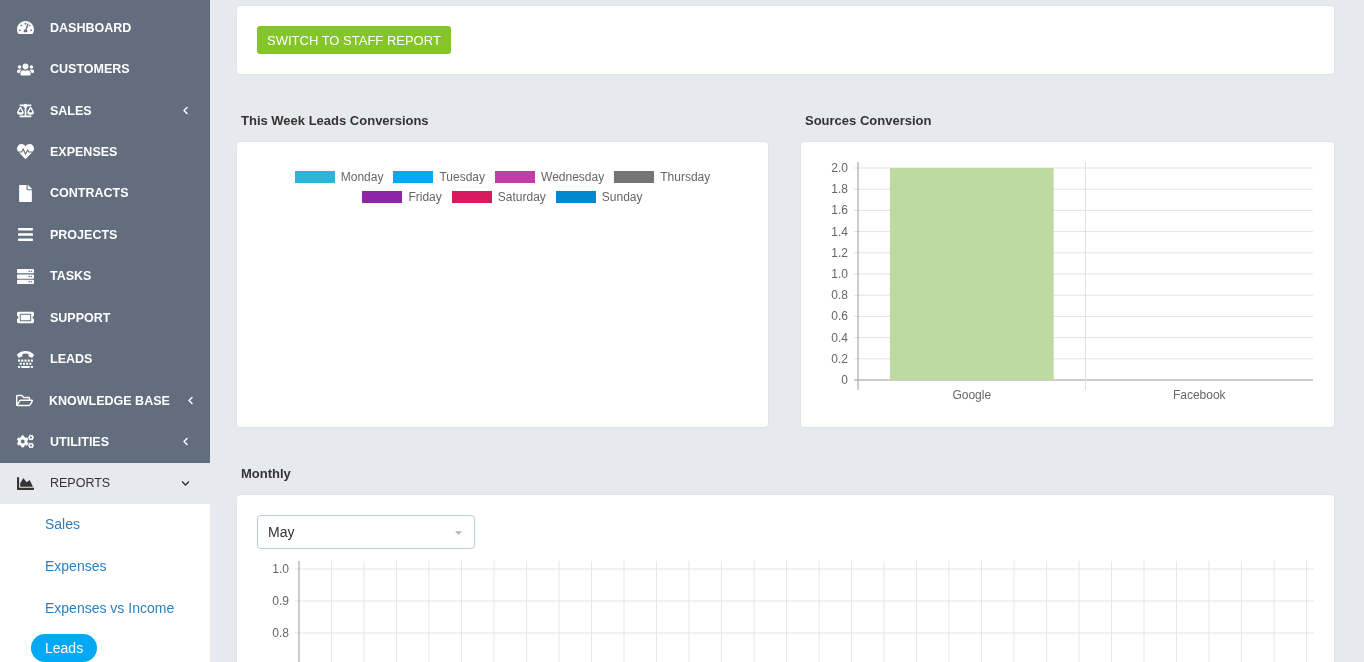  What do you see at coordinates (622, 197) in the screenshot?
I see `legend-label: Sunday` at bounding box center [622, 197].